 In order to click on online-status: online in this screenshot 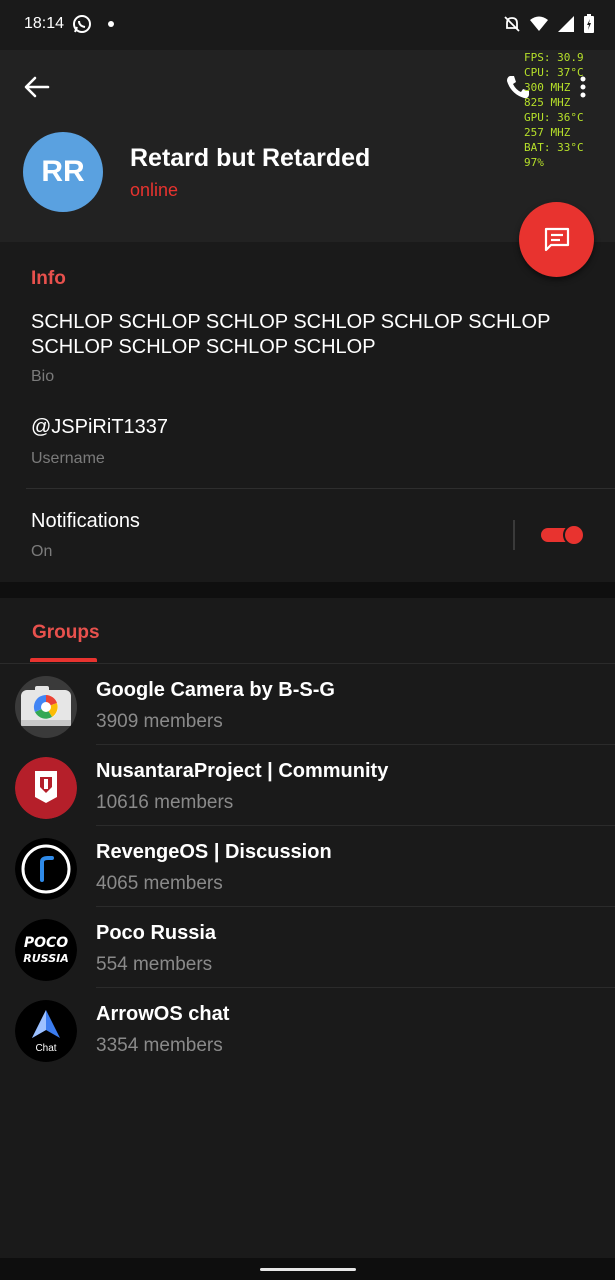, I will do `click(154, 190)`.